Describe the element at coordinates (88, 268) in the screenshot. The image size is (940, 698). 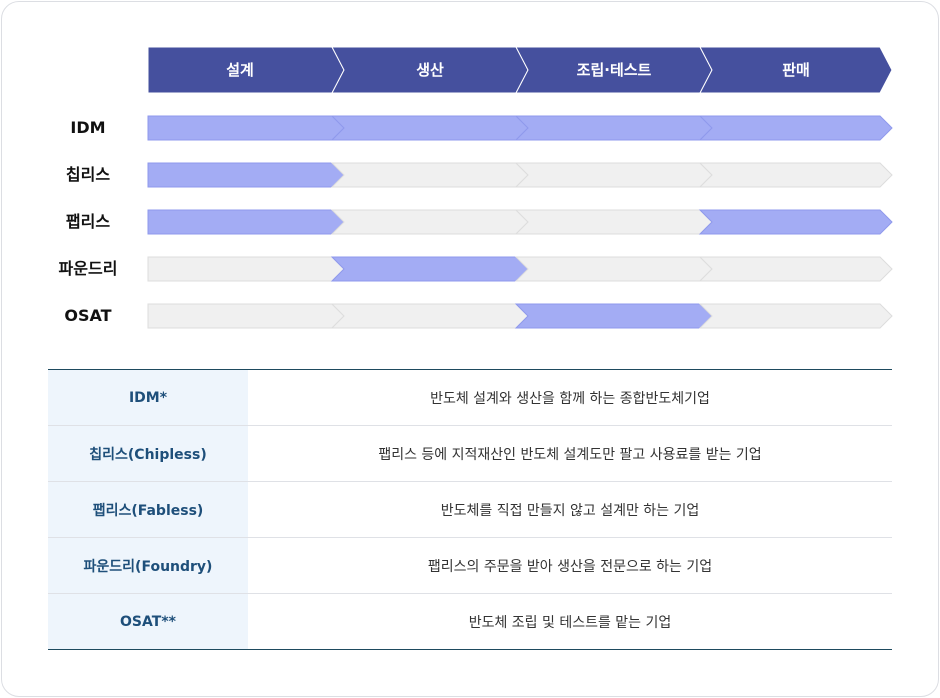
I see `row-label-foundry: 파운드리` at that location.